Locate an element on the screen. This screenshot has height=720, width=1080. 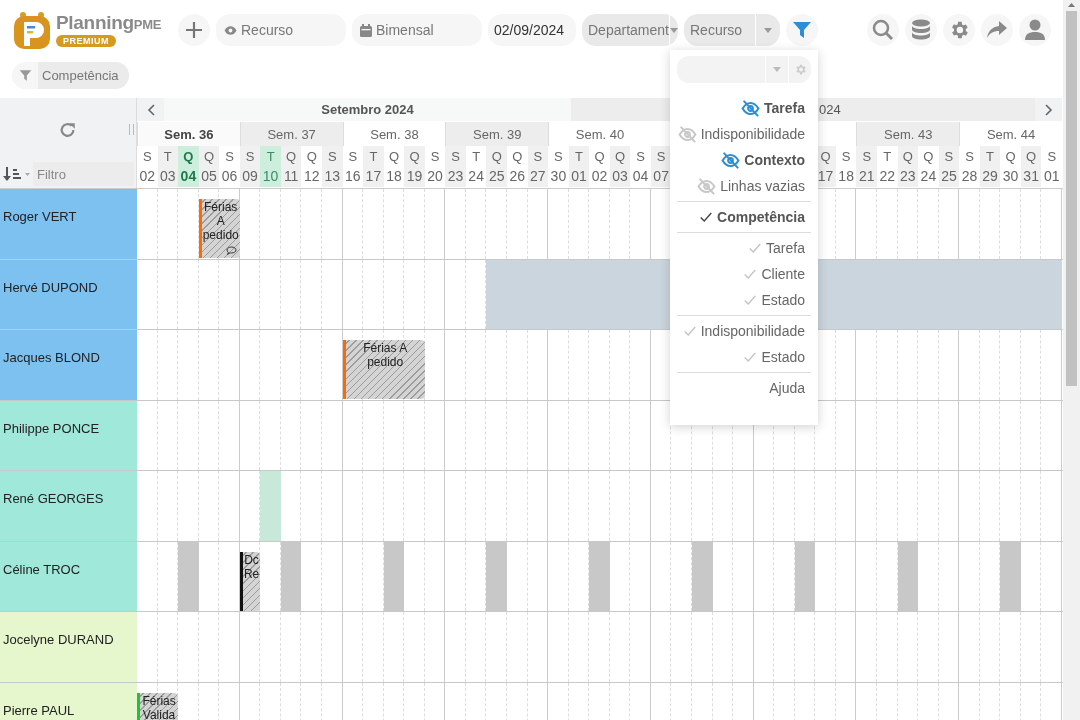
database-icon is located at coordinates (921, 30).